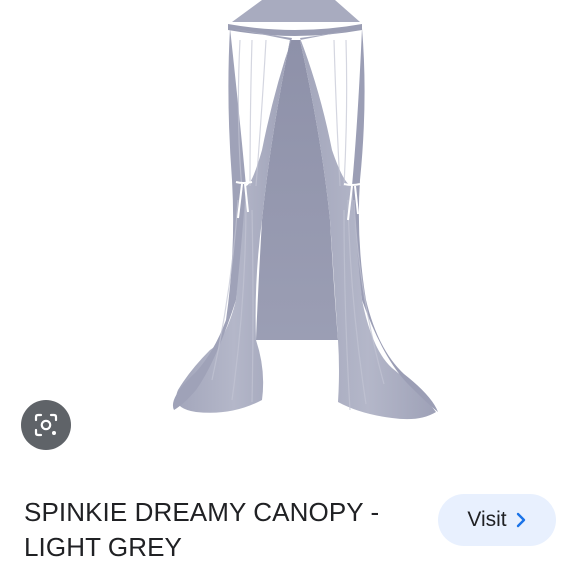  What do you see at coordinates (219, 530) in the screenshot?
I see `product-title: SPINKIE DREAMY CANOPY - LIGHT GREY` at bounding box center [219, 530].